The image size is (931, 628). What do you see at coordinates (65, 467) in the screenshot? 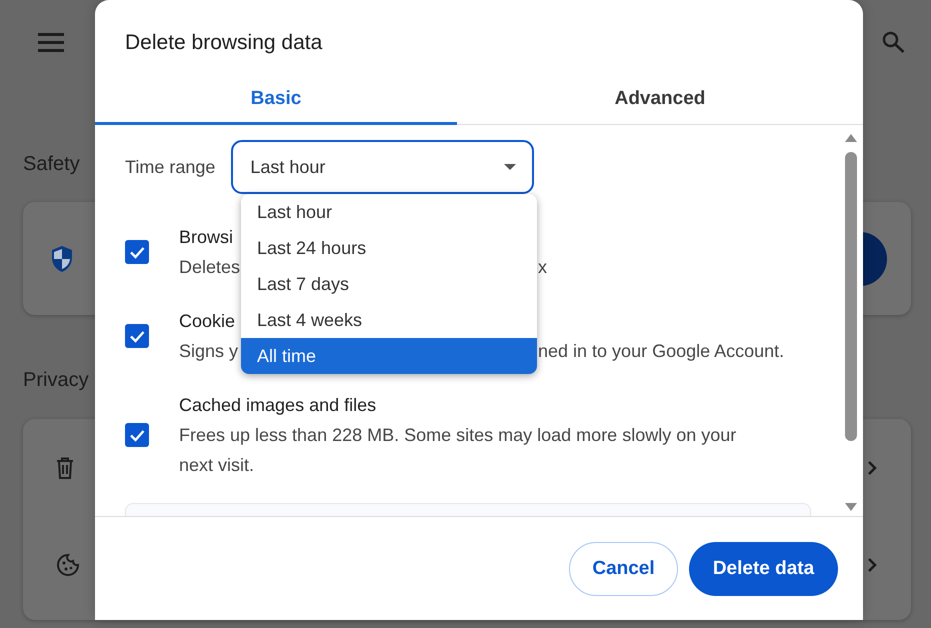
I see `trash-icon` at bounding box center [65, 467].